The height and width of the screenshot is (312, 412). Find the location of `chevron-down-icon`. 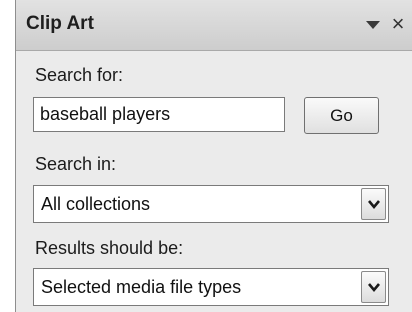

chevron-down-icon is located at coordinates (373, 25).